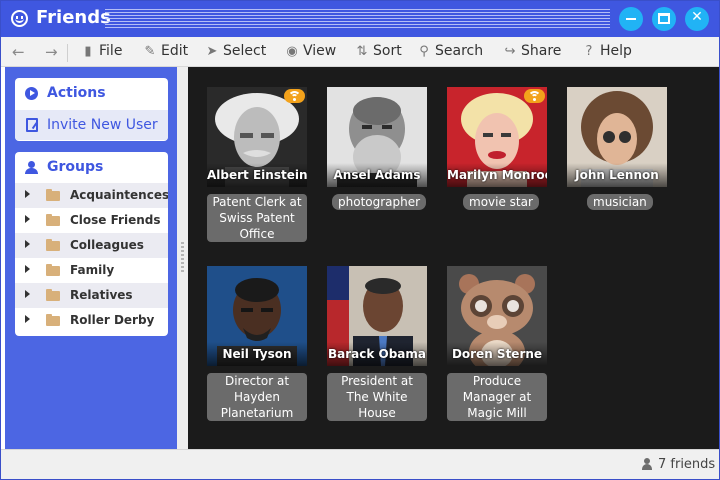  What do you see at coordinates (377, 354) in the screenshot?
I see `friend-name: Barack Obama` at bounding box center [377, 354].